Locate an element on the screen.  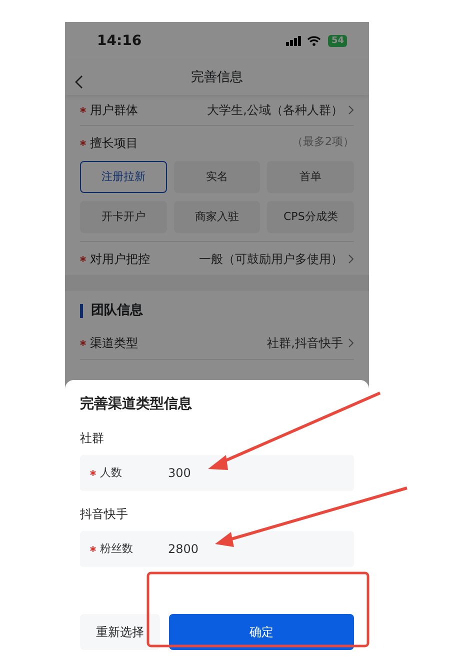
wifi-icon is located at coordinates (314, 41).